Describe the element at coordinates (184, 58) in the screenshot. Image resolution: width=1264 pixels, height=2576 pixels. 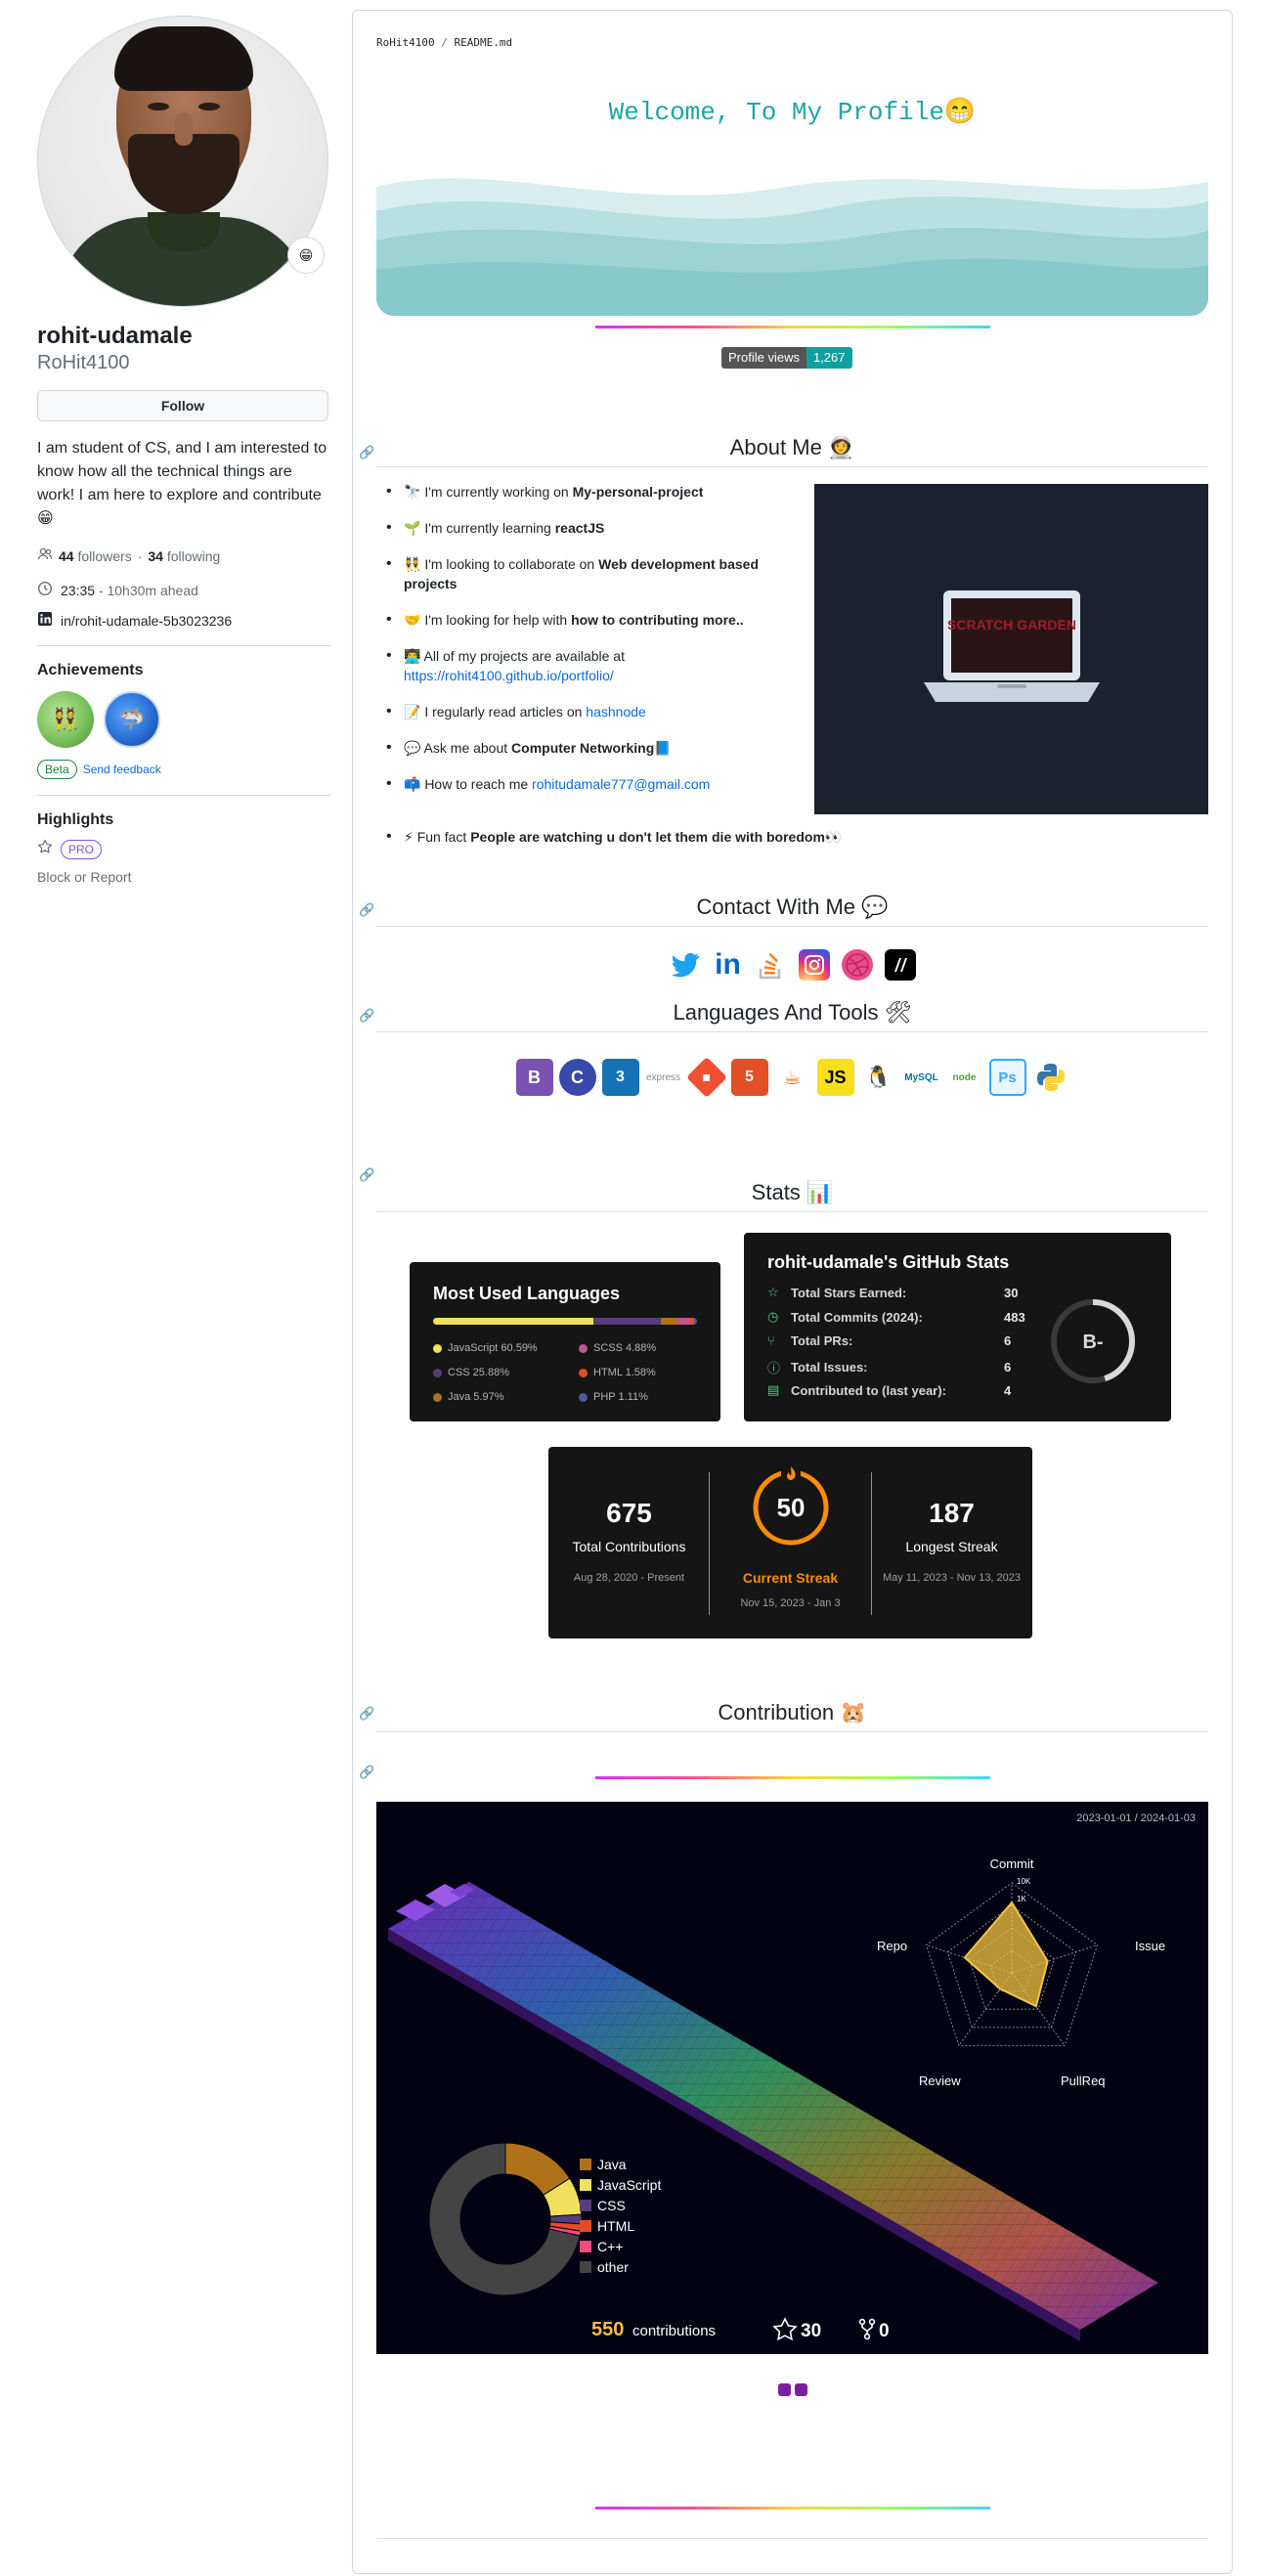
I see `avatar-hair` at that location.